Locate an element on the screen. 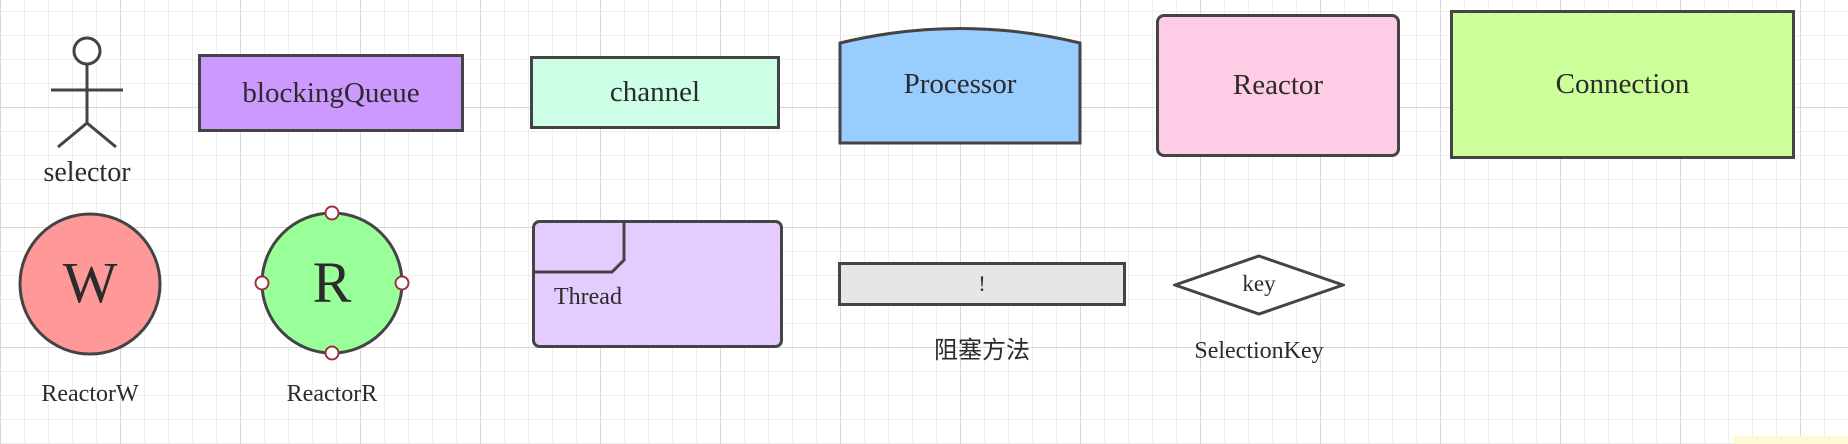  blocking-method-bar: ! is located at coordinates (982, 284).